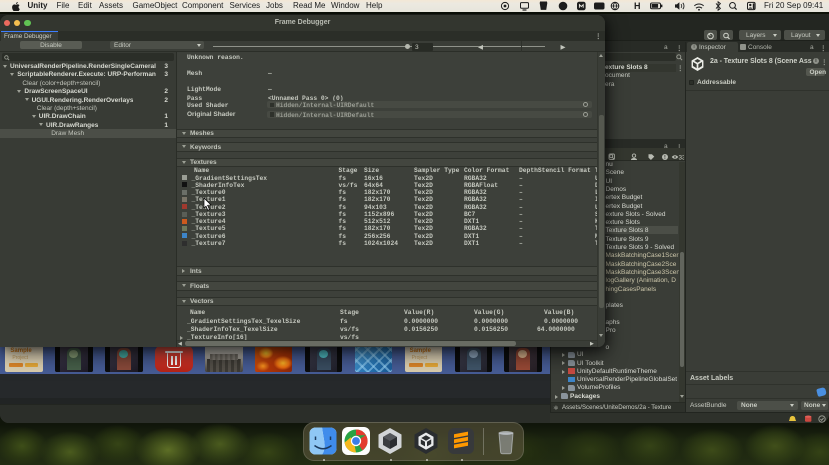  I want to click on svg-text: H, so click(637, 6).